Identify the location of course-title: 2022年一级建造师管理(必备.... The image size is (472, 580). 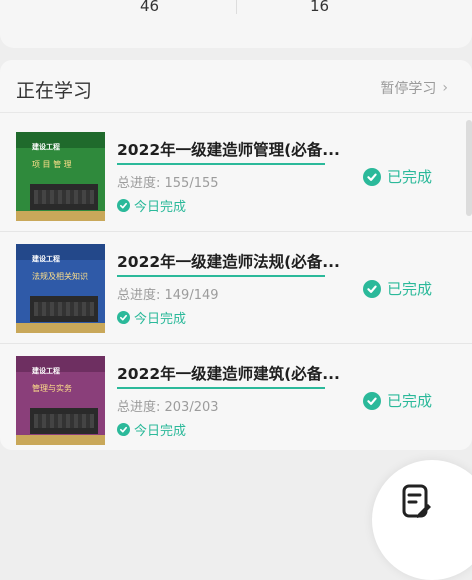
(232, 149).